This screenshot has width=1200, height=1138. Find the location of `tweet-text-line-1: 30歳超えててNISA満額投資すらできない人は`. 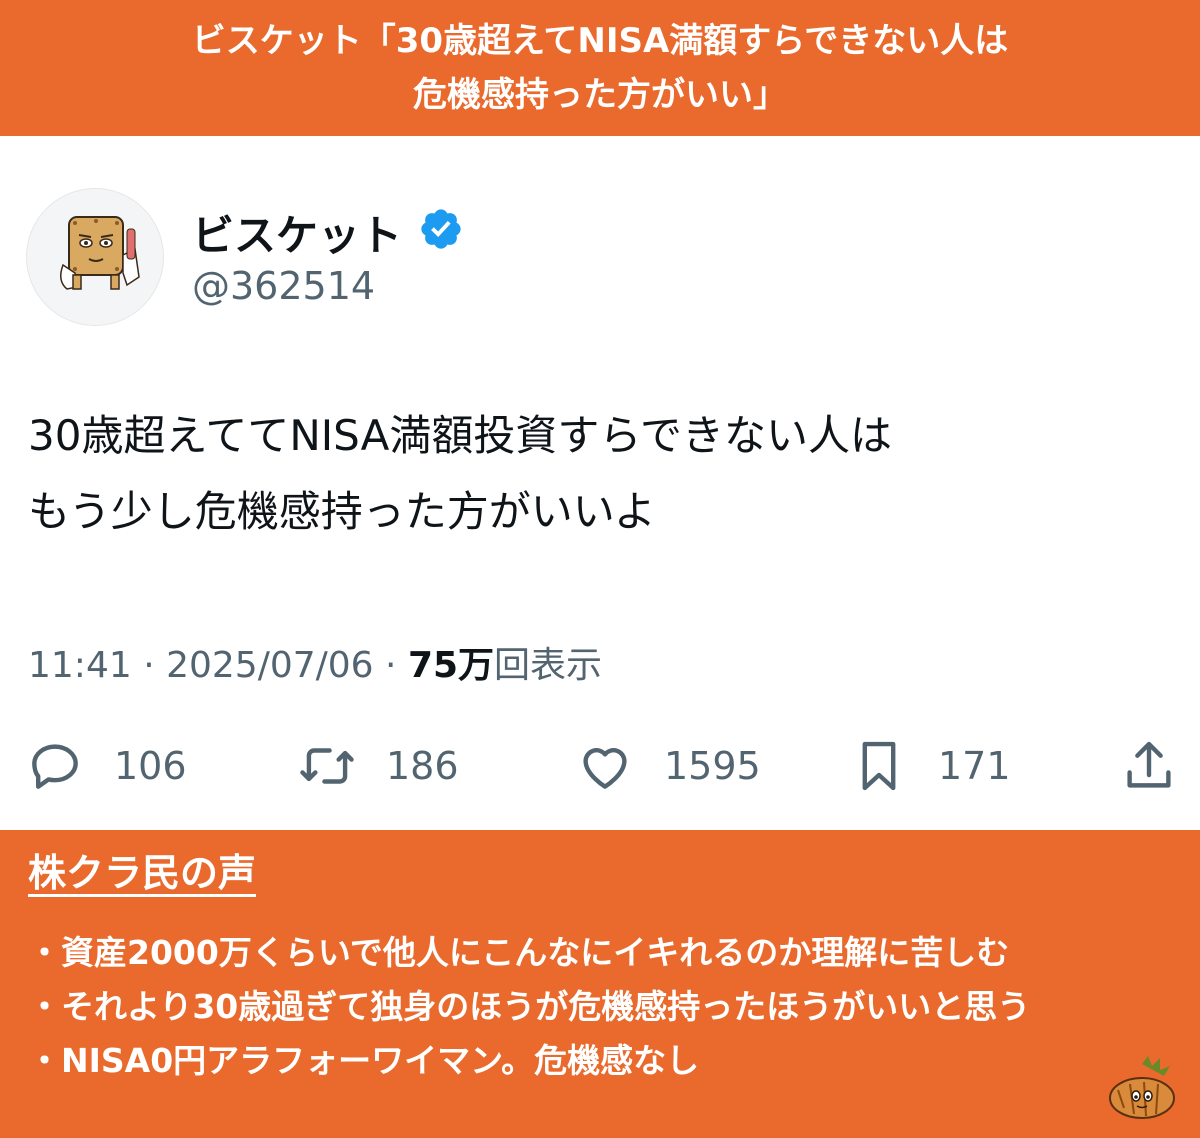

tweet-text-line-1: 30歳超えててNISA満額投資すらできない人は is located at coordinates (460, 435).